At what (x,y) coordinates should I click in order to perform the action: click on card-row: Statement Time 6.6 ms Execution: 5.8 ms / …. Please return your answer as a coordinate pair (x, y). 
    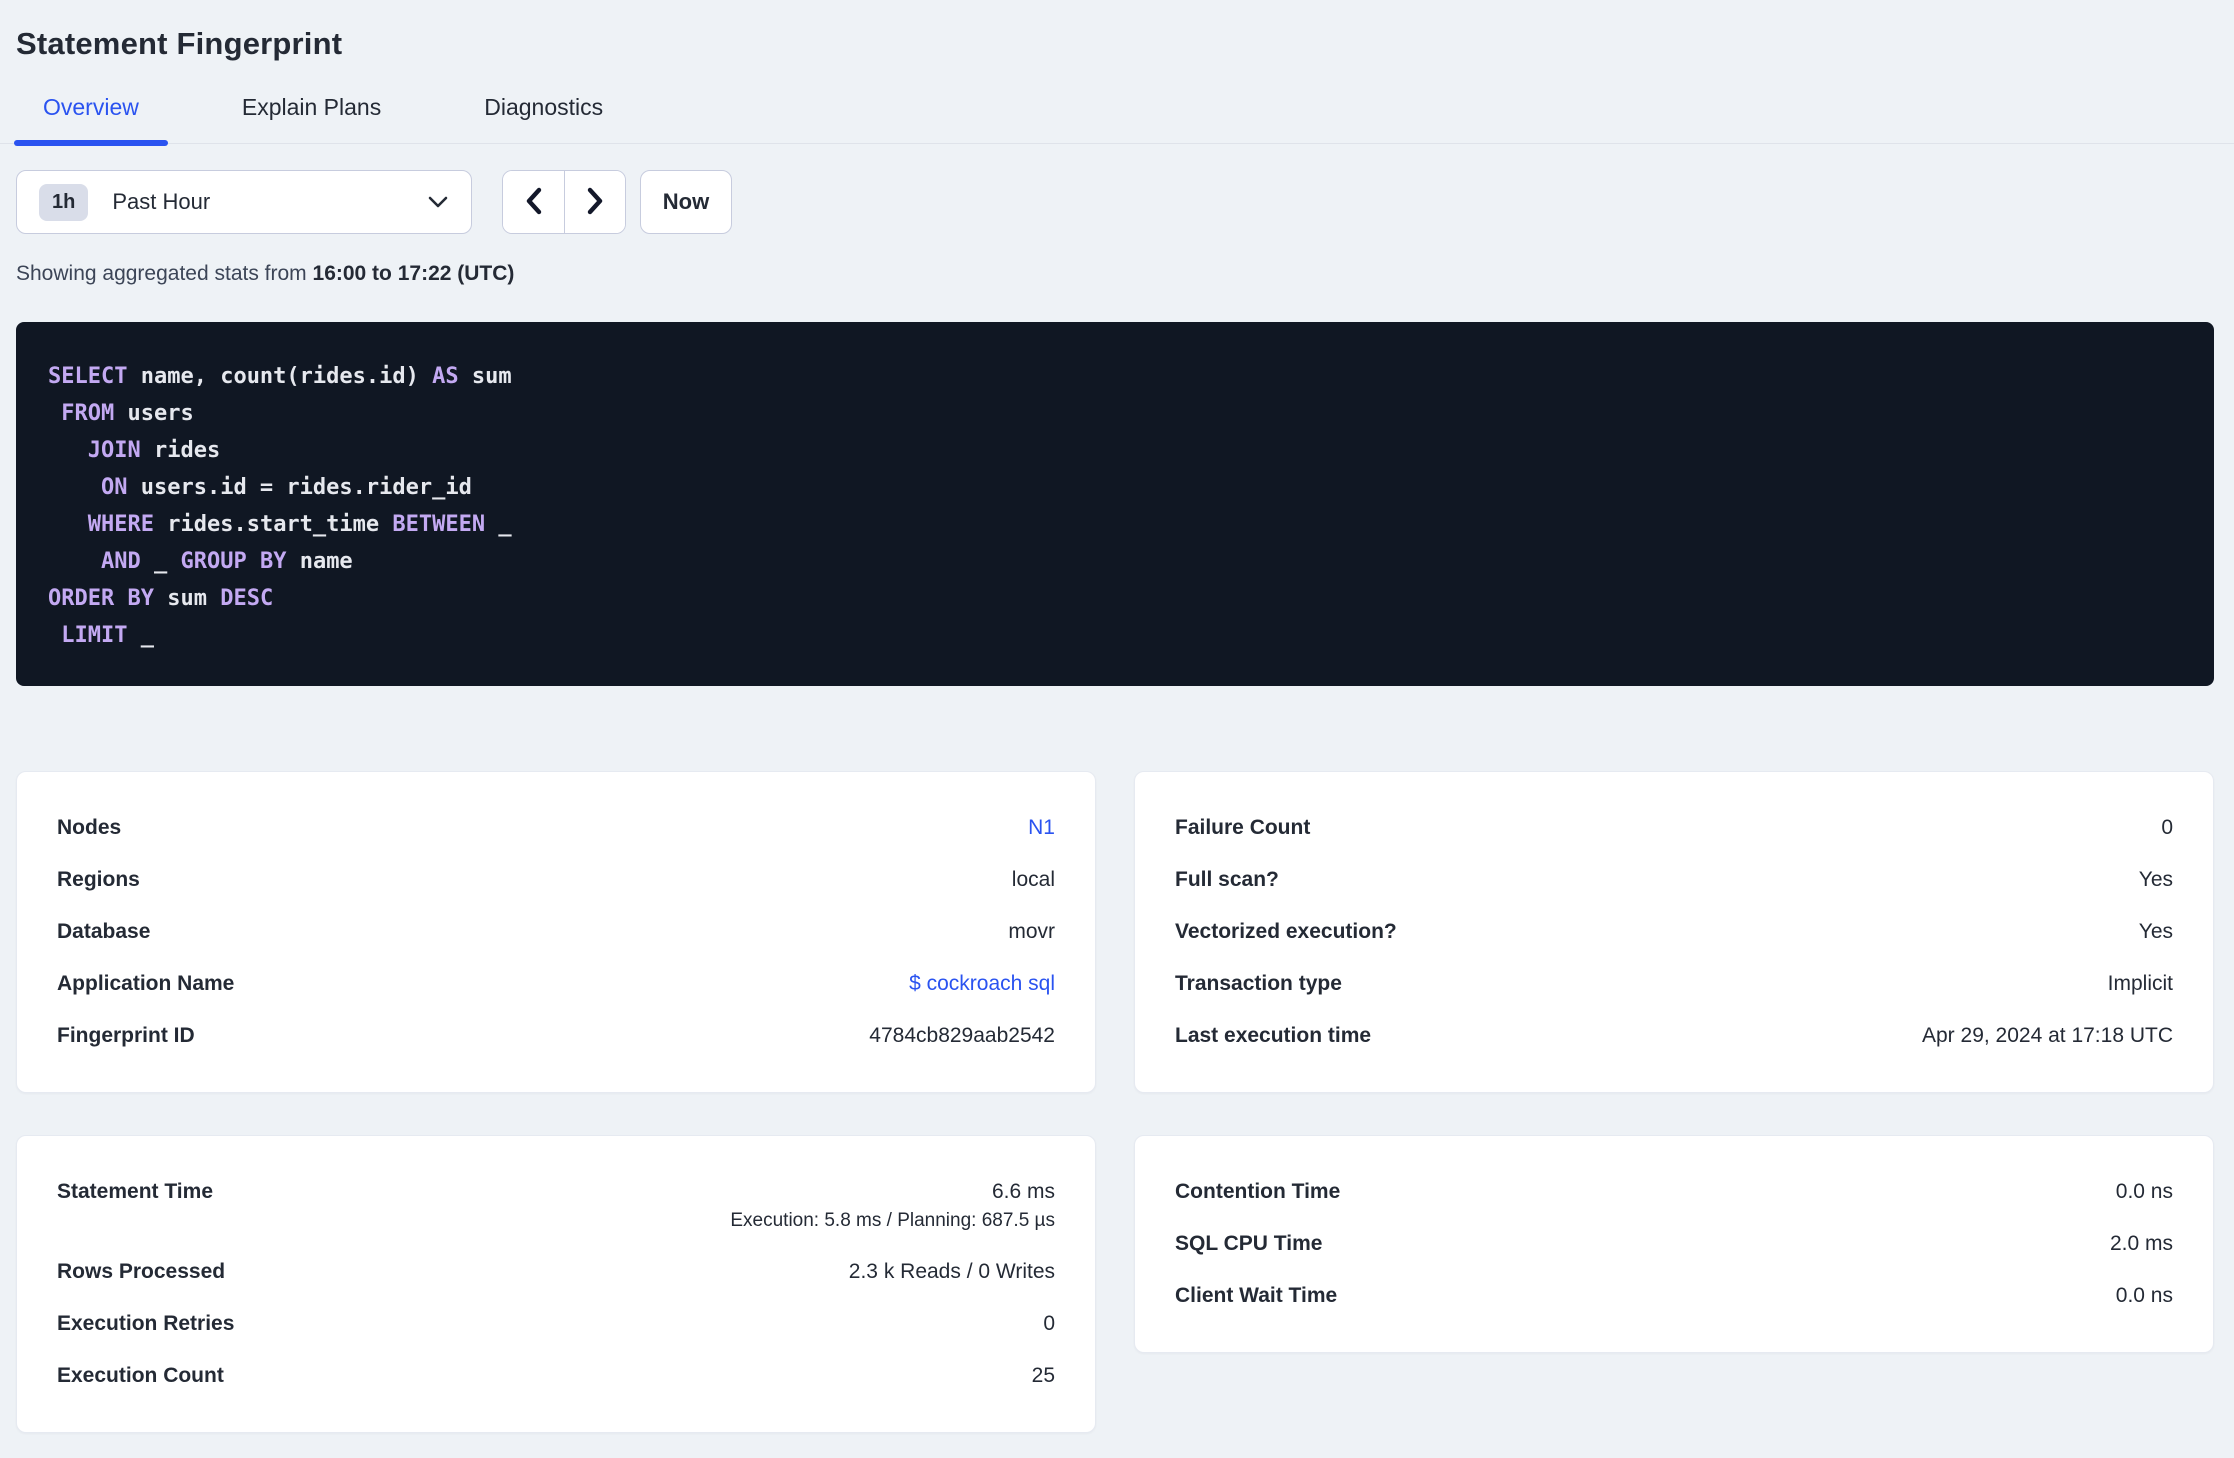
    Looking at the image, I should click on (556, 1206).